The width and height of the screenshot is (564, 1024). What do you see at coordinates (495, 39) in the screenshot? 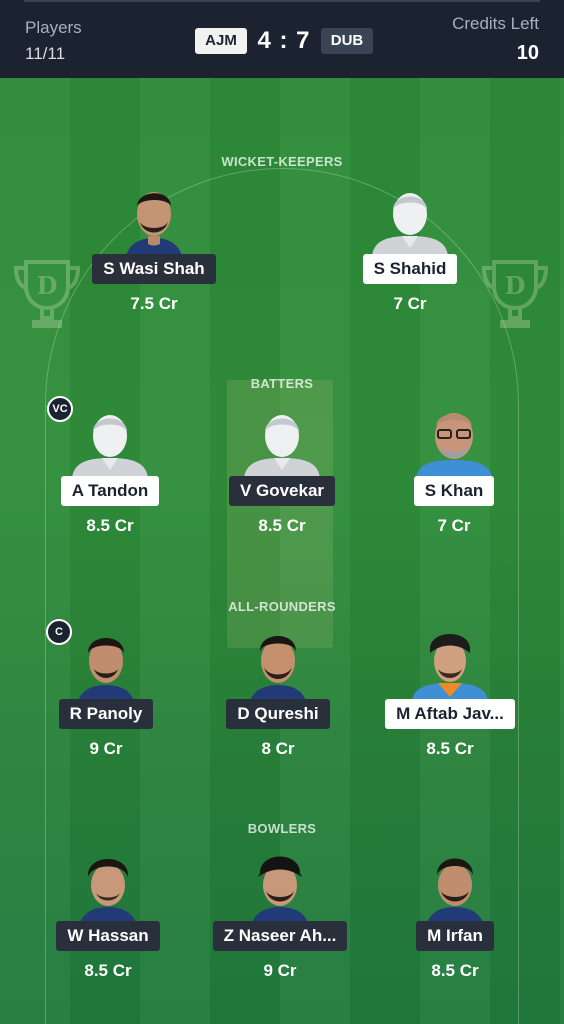
I see `credits-left: Credits Left 10` at bounding box center [495, 39].